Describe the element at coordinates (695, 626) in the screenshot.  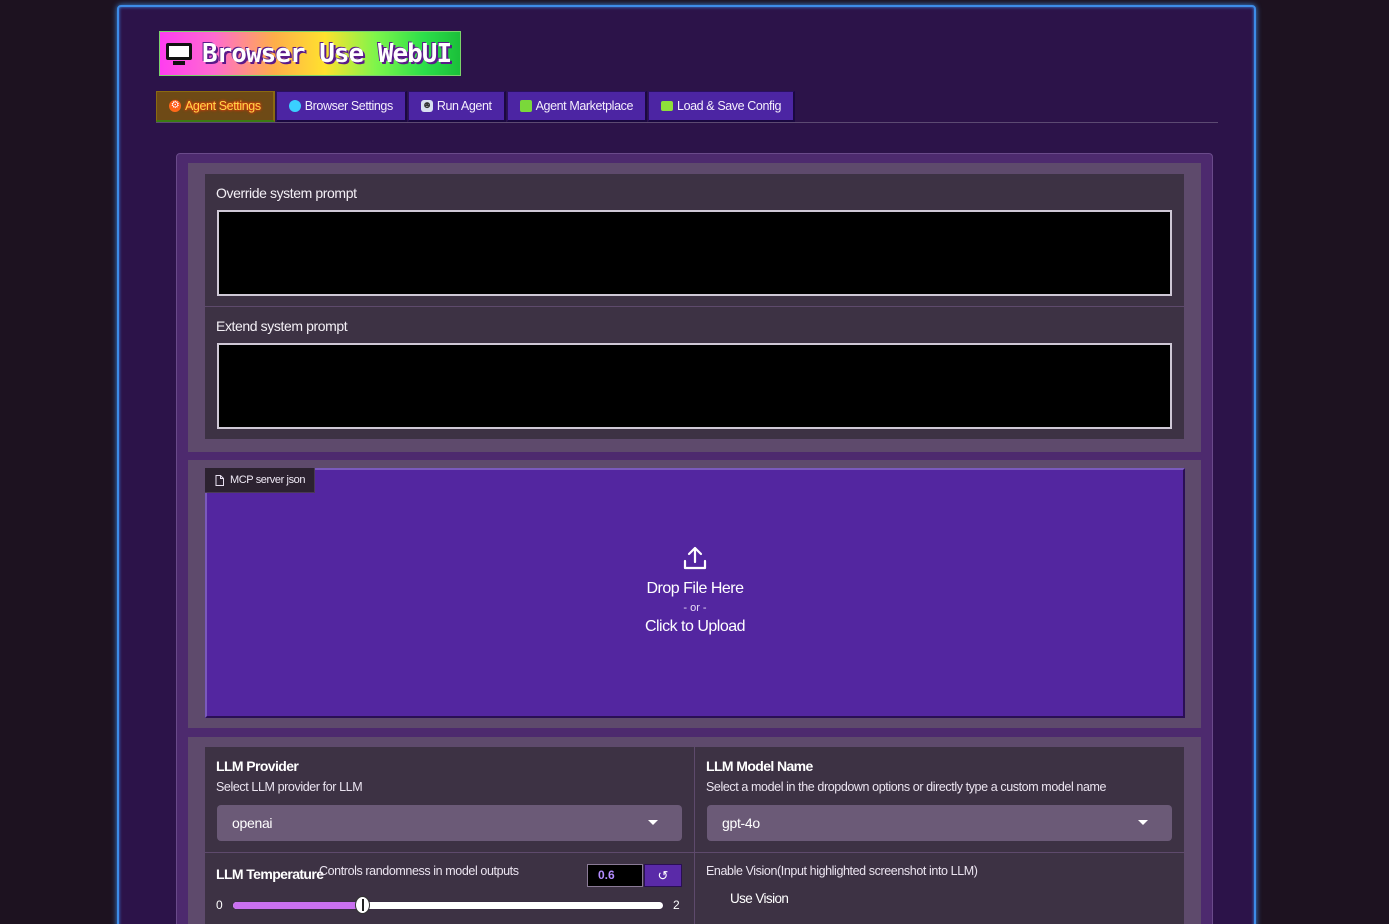
I see `click-upload-text: Click to Upload` at that location.